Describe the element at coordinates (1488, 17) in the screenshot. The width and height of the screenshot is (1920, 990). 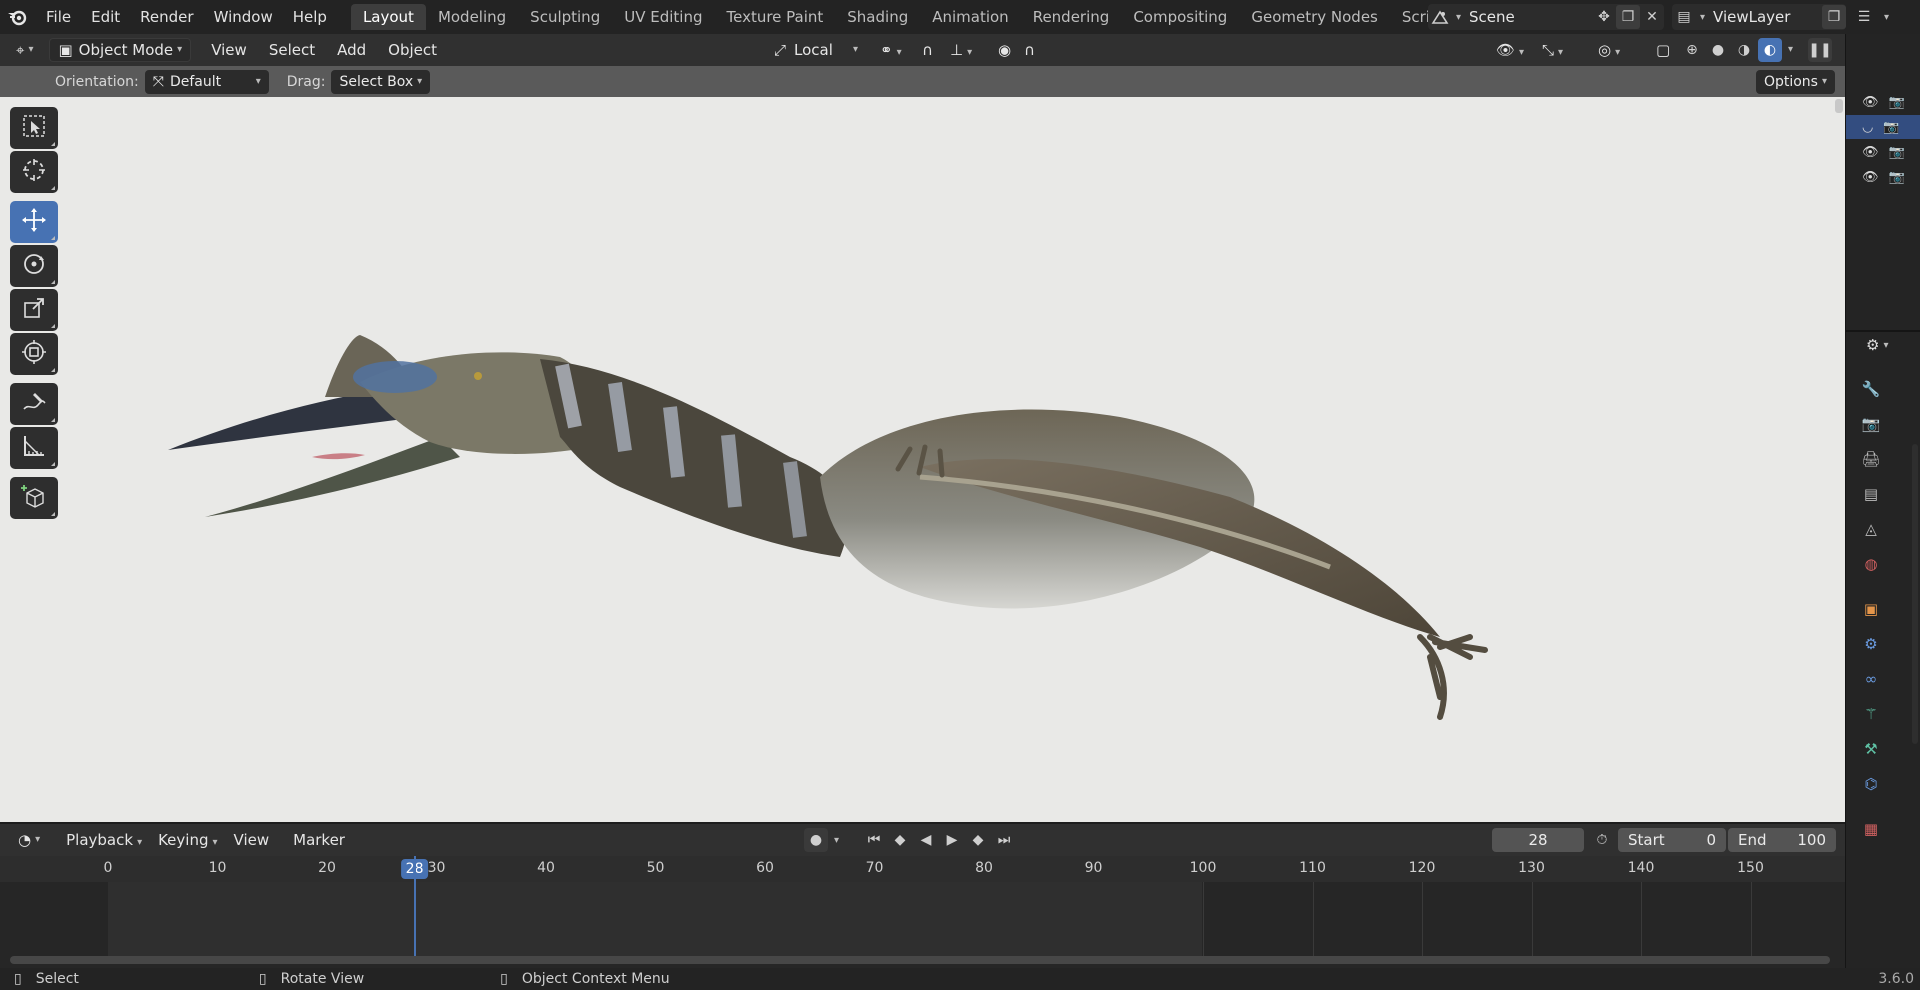
I see `scene-name: Scene` at that location.